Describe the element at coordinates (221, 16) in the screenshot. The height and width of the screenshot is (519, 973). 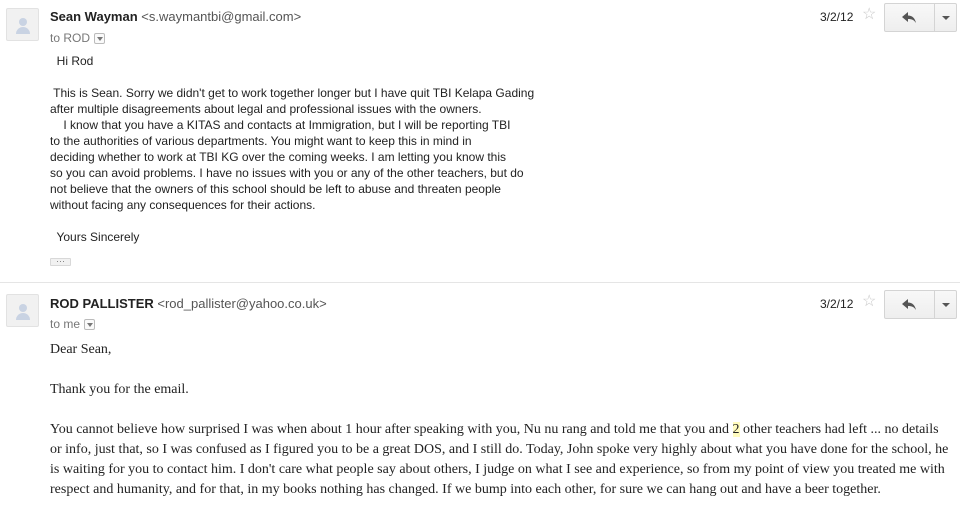
I see `sender-email: <s.waymantbi@gmail.com>` at that location.